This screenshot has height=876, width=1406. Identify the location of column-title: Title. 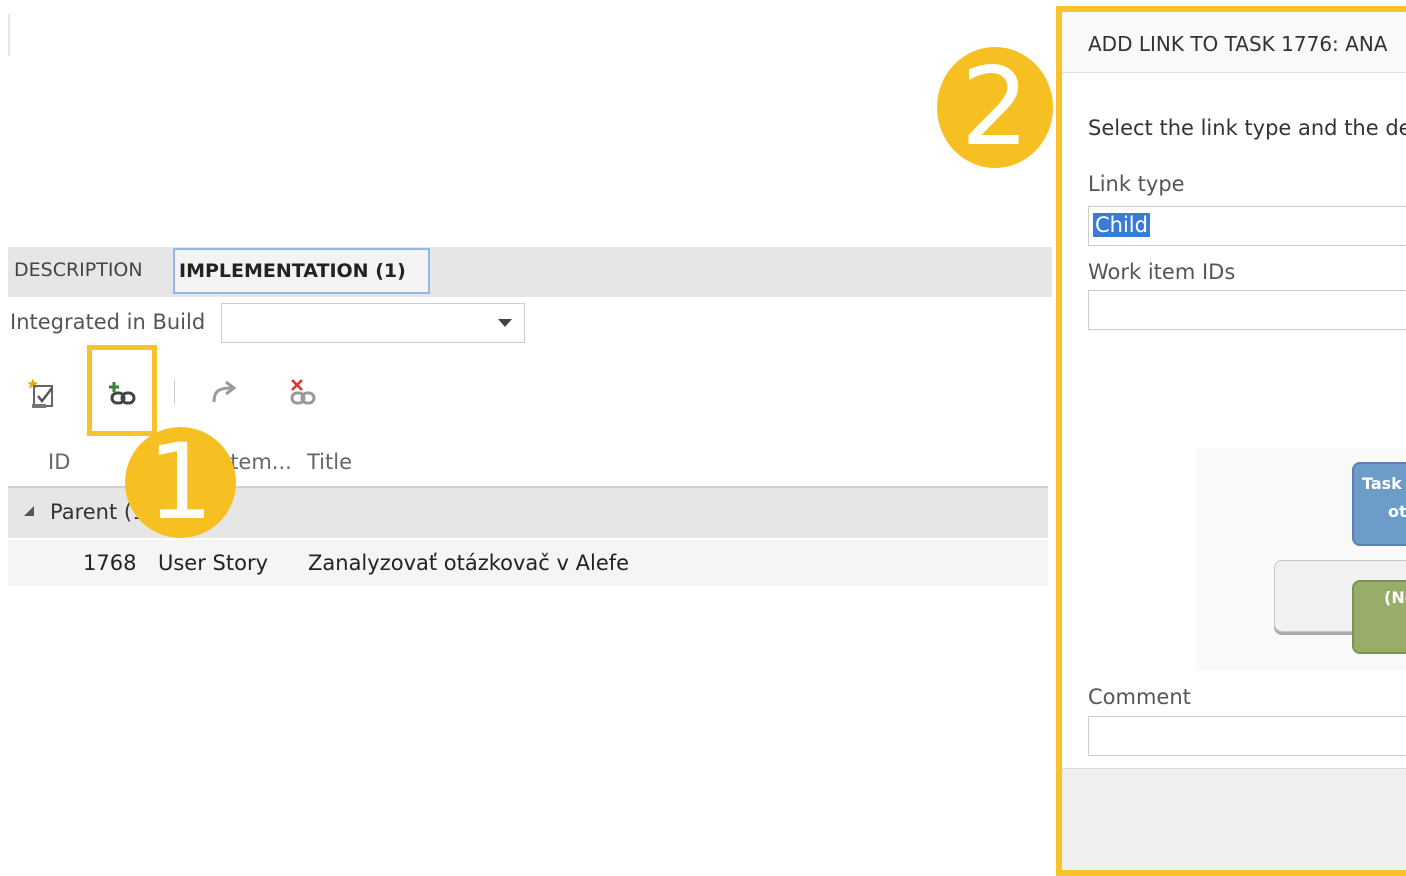
(329, 462).